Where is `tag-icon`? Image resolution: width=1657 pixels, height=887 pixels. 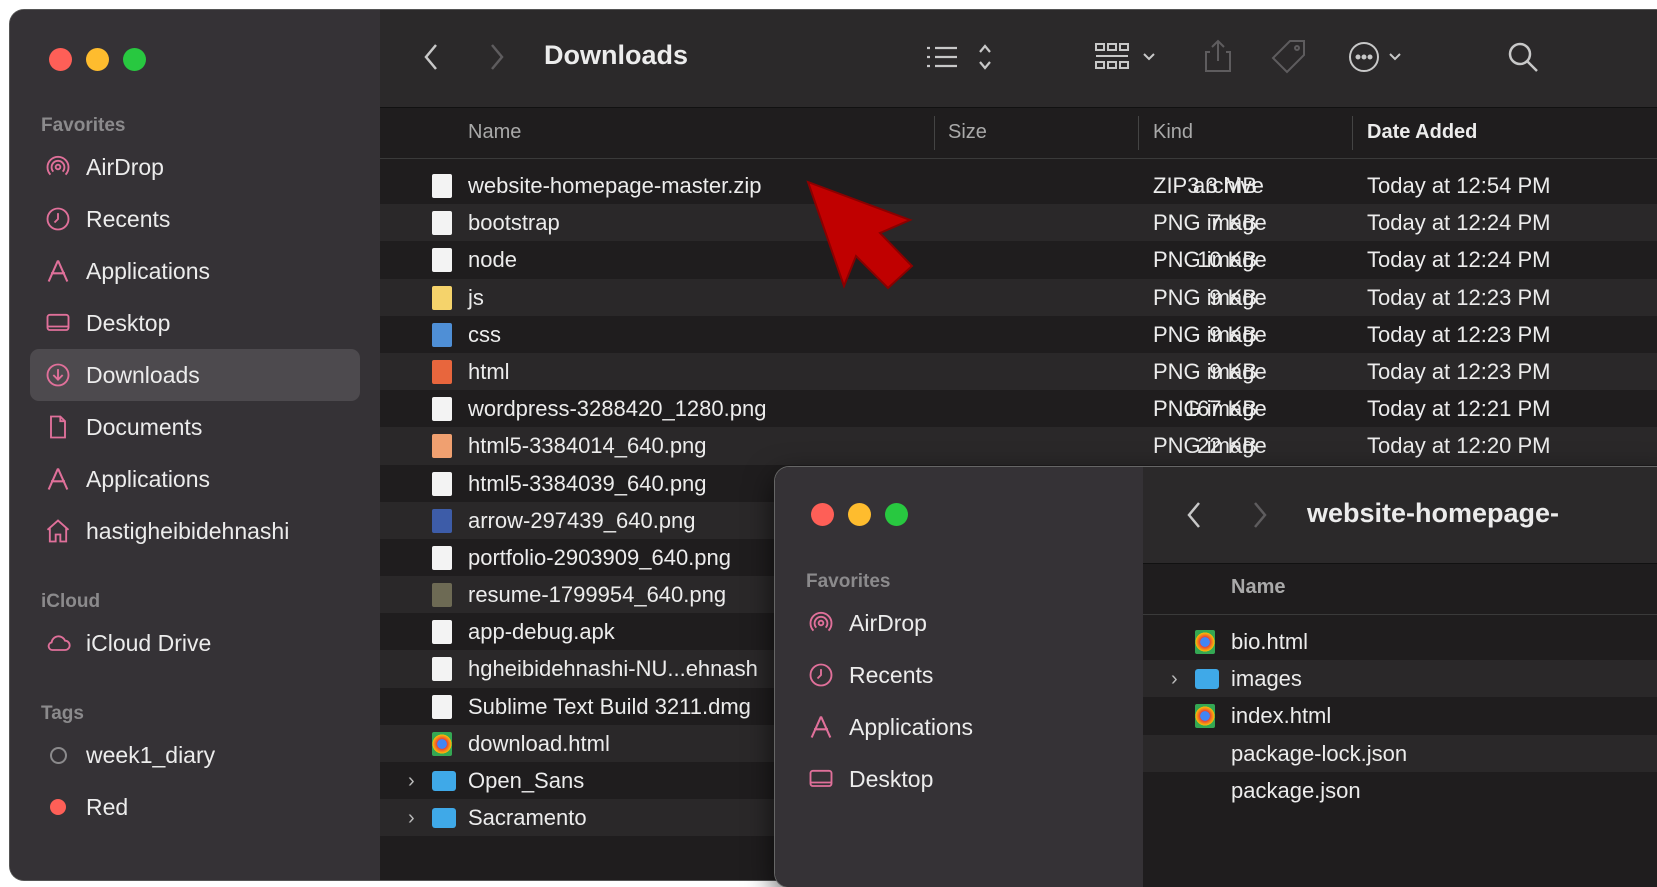 tag-icon is located at coordinates (1289, 56).